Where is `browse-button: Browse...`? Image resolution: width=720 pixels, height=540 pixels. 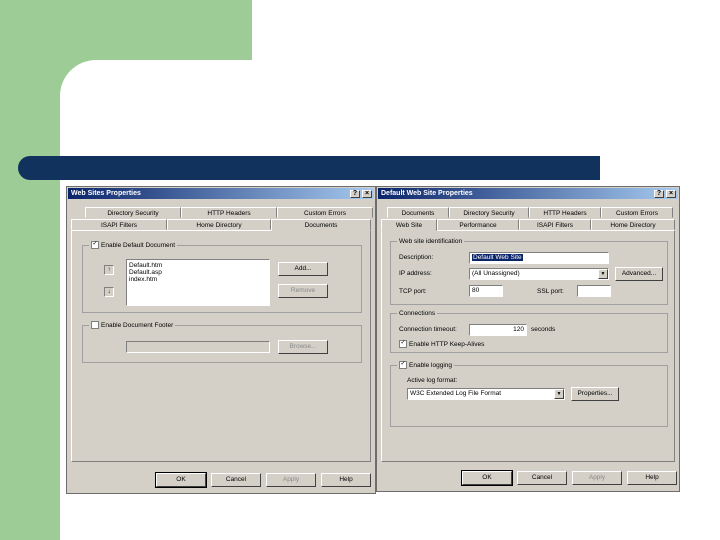 browse-button: Browse... is located at coordinates (303, 347).